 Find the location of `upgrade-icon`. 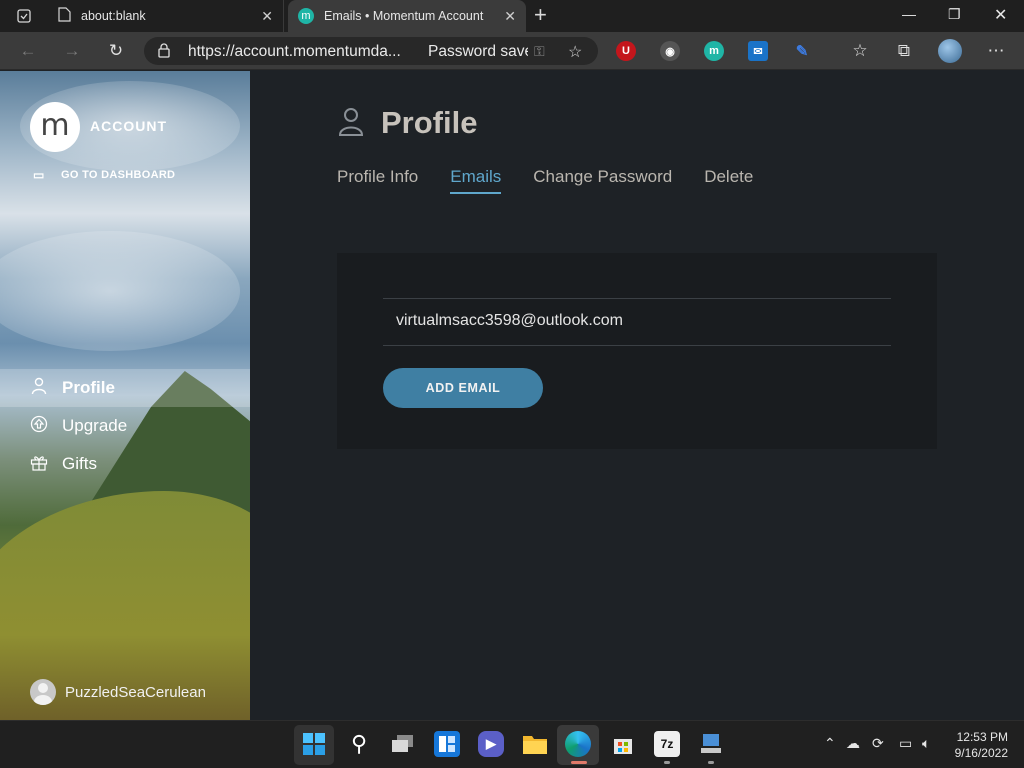

upgrade-icon is located at coordinates (39, 426).